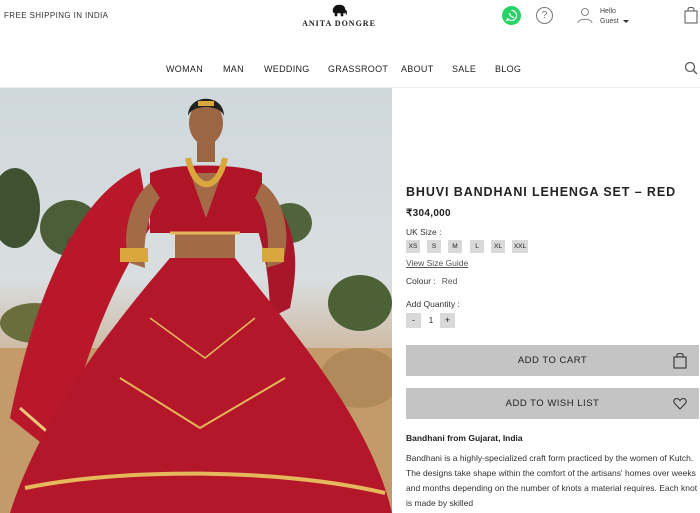 The image size is (700, 513). What do you see at coordinates (339, 23) in the screenshot?
I see `brand-name: ANITA DONGRE` at bounding box center [339, 23].